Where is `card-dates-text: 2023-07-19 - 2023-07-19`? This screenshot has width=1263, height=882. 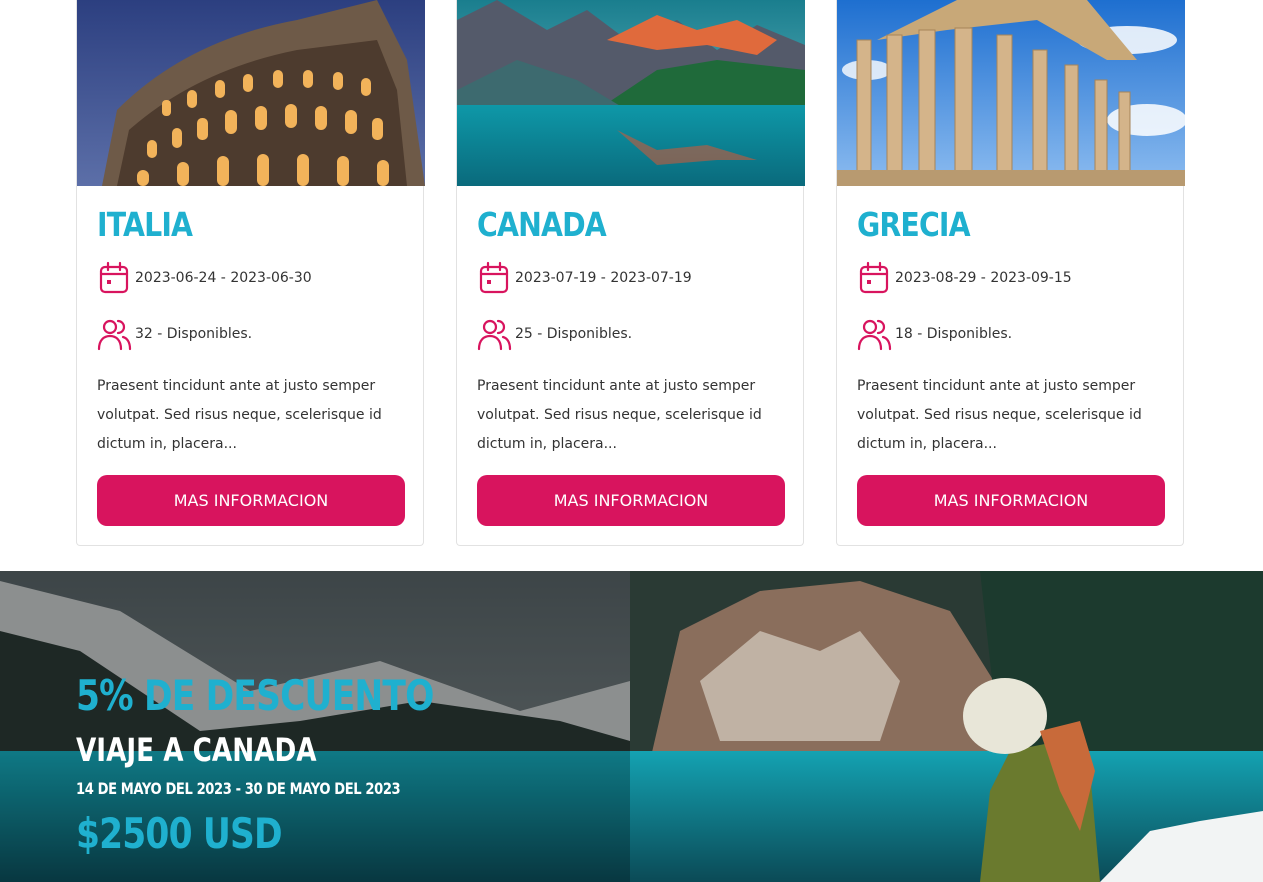 card-dates-text: 2023-07-19 - 2023-07-19 is located at coordinates (603, 278).